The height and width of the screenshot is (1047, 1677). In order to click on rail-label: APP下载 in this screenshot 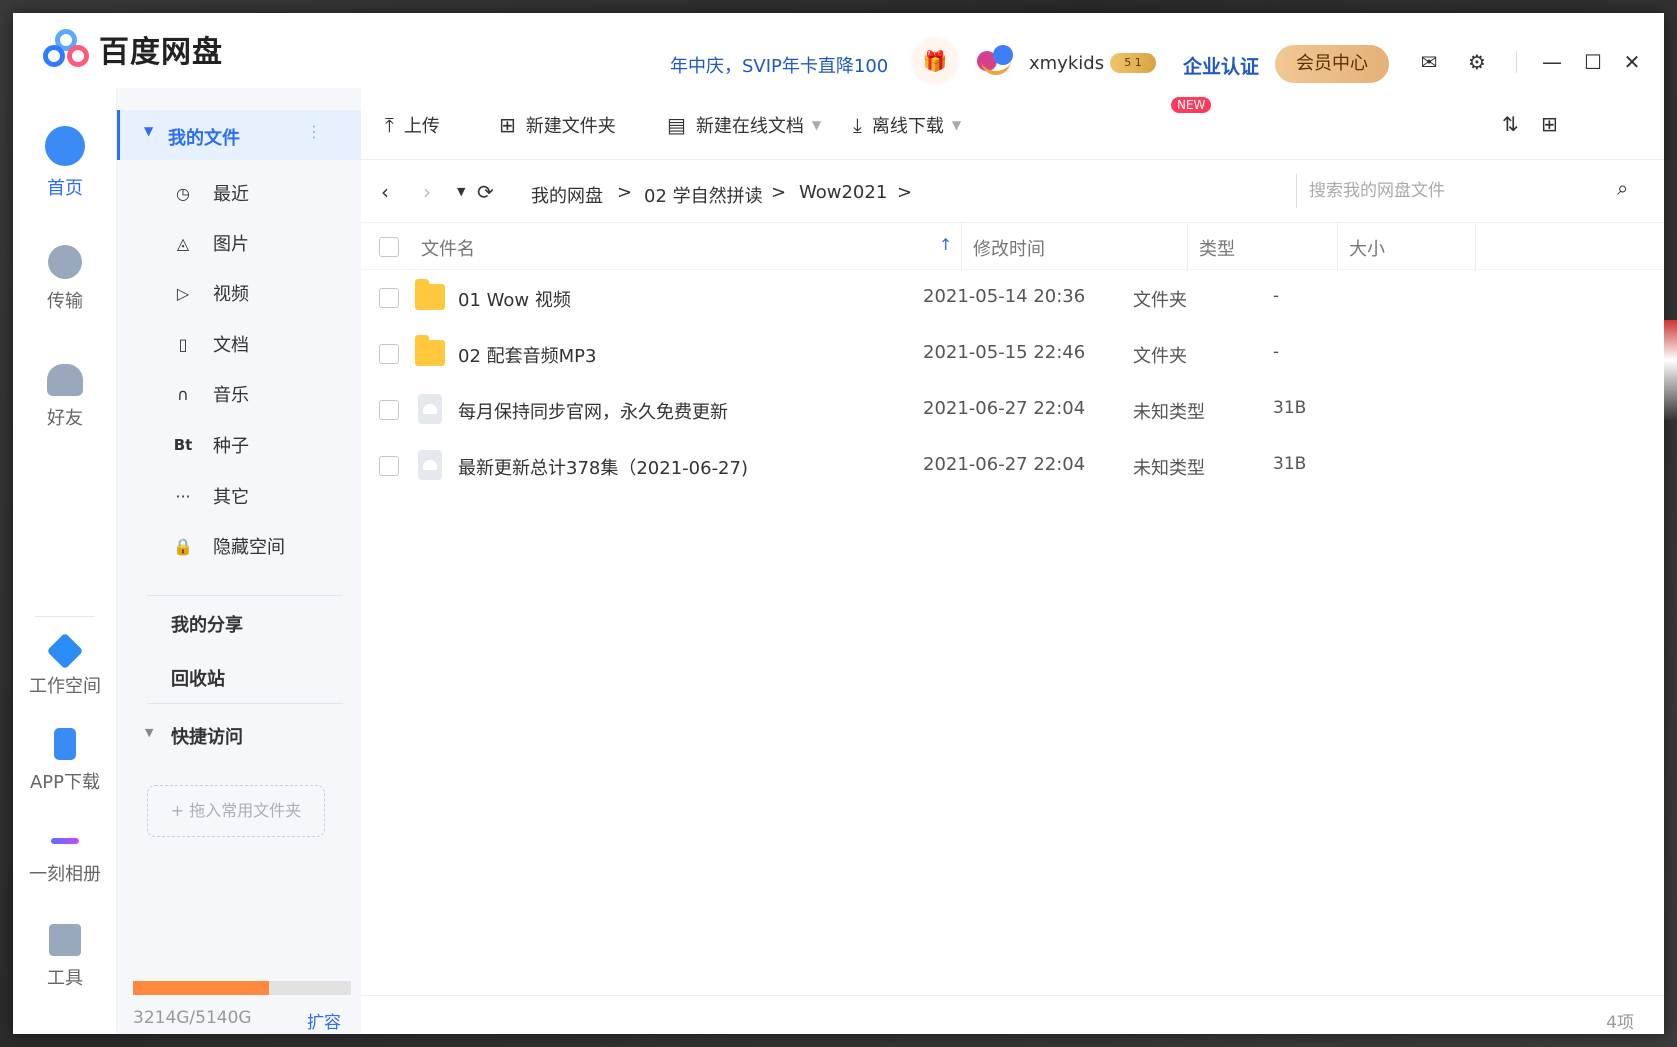, I will do `click(65, 782)`.